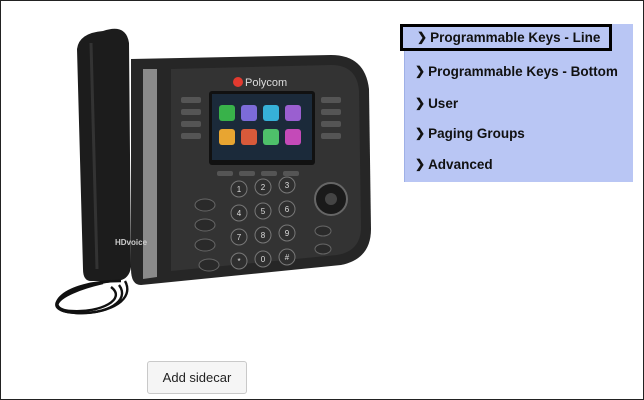 This screenshot has height=400, width=644. What do you see at coordinates (238, 261) in the screenshot?
I see `keypad-key-label: *` at bounding box center [238, 261].